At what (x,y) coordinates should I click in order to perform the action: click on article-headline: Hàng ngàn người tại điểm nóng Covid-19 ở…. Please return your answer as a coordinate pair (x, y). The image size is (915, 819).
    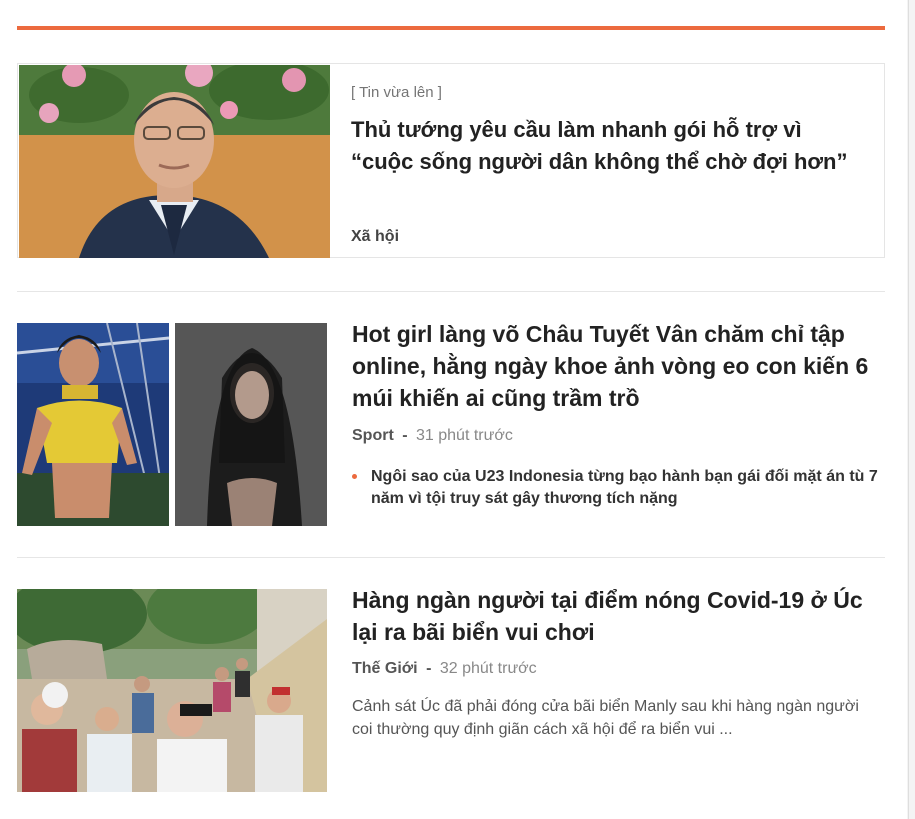
    Looking at the image, I should click on (614, 616).